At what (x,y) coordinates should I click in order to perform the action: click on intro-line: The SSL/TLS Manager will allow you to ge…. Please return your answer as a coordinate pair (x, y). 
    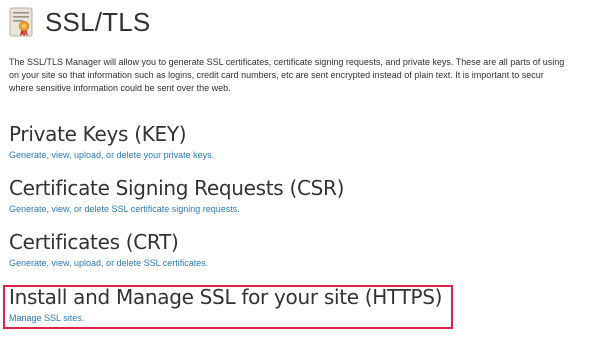
    Looking at the image, I should click on (287, 62).